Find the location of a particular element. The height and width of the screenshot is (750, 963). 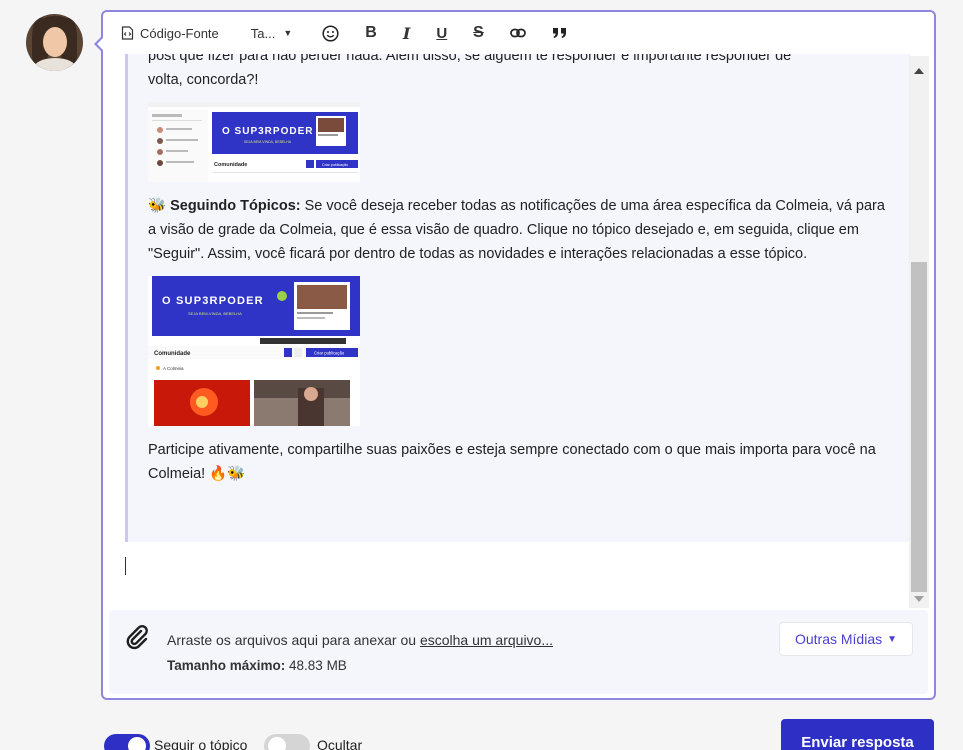

hide-label: Ocultar is located at coordinates (340, 743).